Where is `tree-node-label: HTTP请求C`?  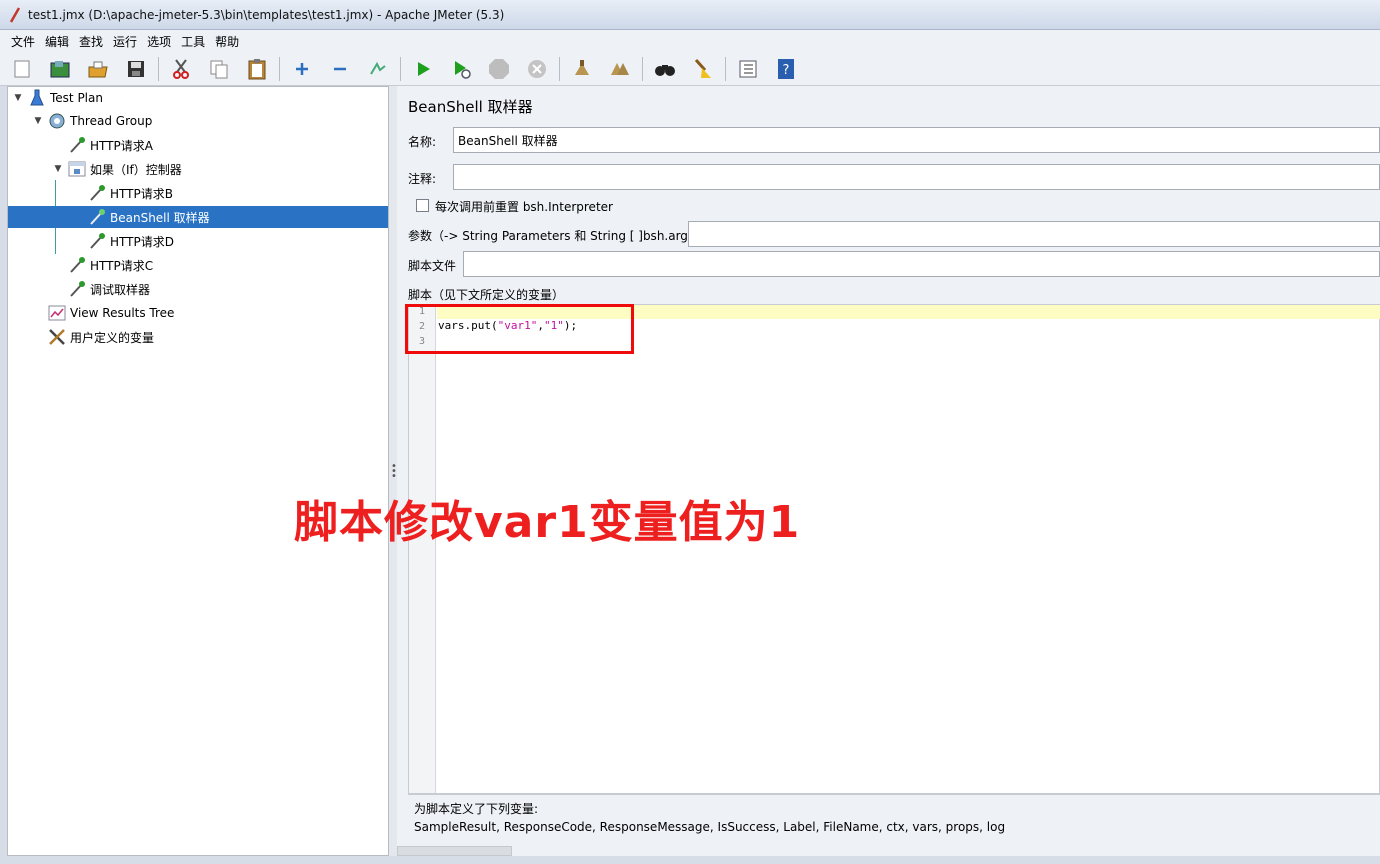
tree-node-label: HTTP请求C is located at coordinates (122, 265).